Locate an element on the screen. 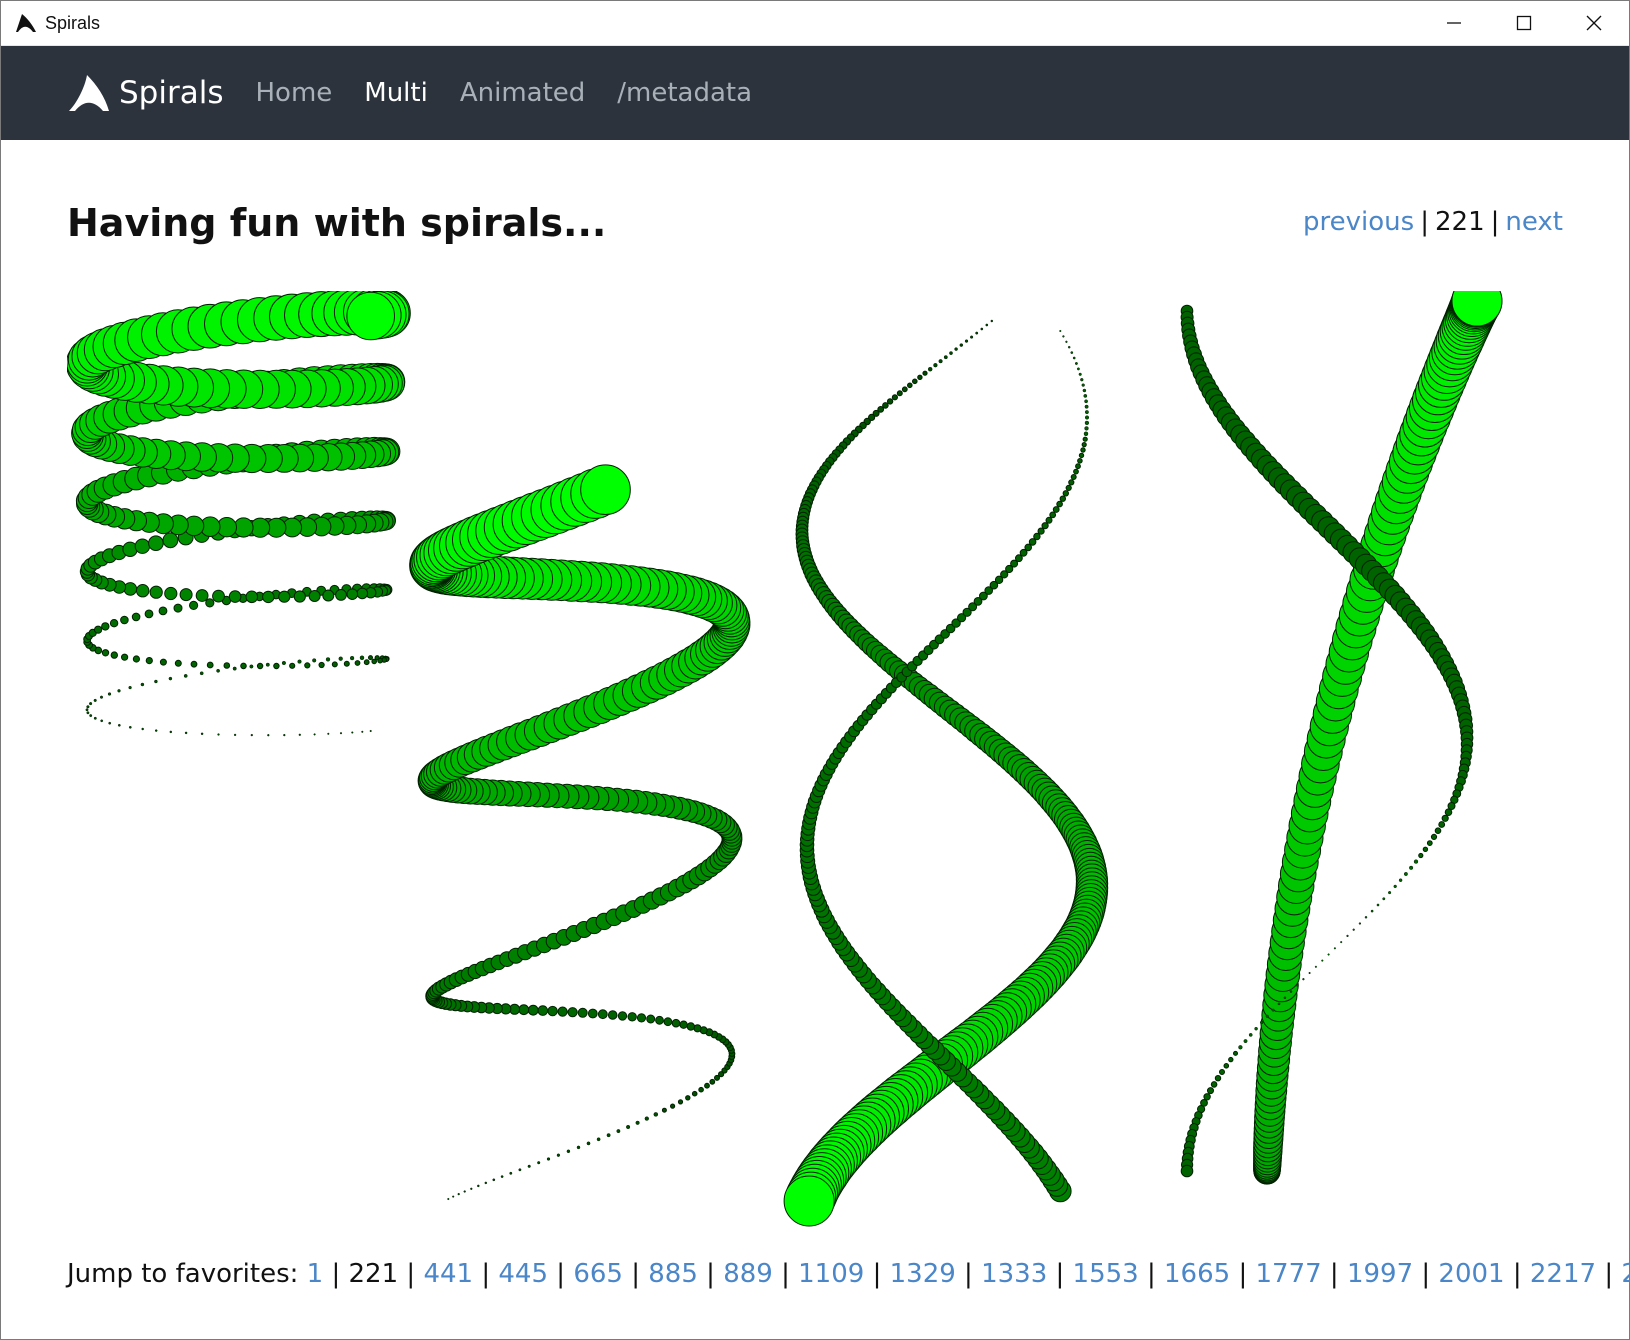  nav-home-link: Home is located at coordinates (293, 93).